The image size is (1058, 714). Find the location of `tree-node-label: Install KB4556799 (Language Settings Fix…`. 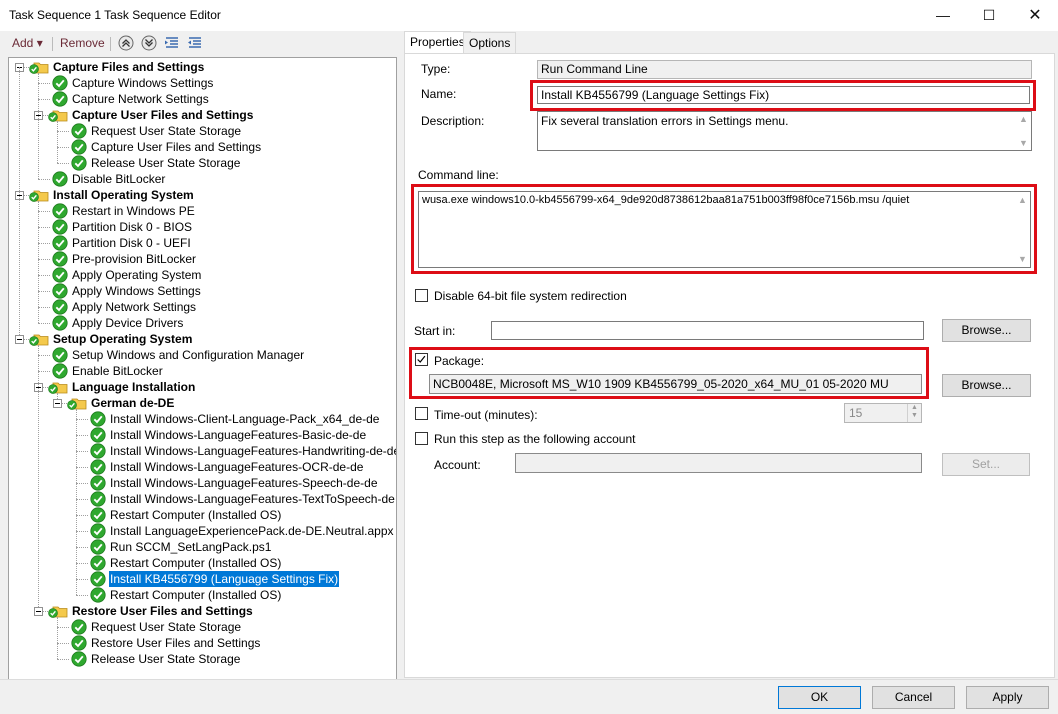

tree-node-label: Install KB4556799 (Language Settings Fix… is located at coordinates (224, 579).